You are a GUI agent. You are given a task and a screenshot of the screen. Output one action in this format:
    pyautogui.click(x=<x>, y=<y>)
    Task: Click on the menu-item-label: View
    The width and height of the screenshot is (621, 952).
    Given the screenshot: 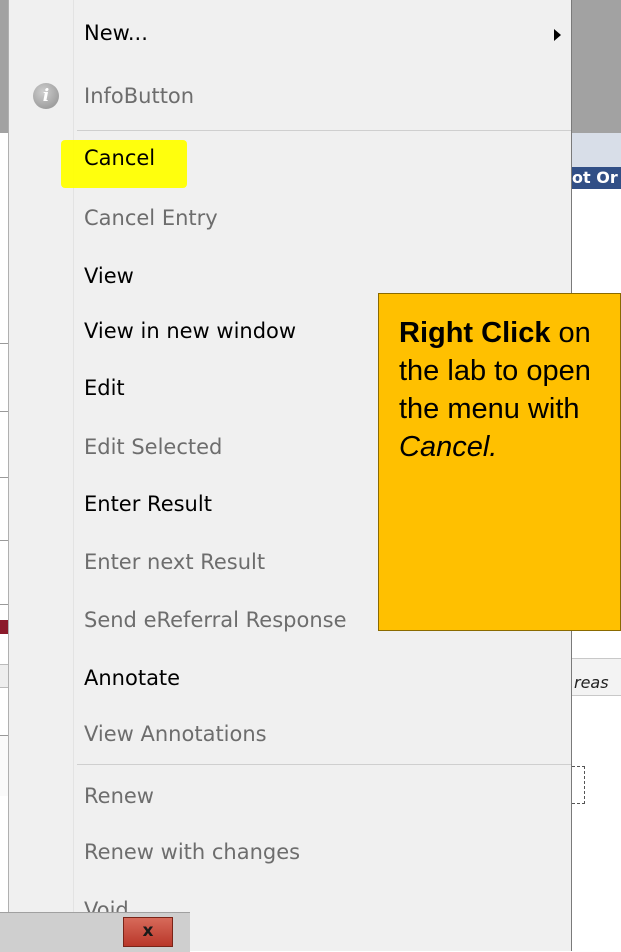 What is the action you would take?
    pyautogui.click(x=109, y=276)
    